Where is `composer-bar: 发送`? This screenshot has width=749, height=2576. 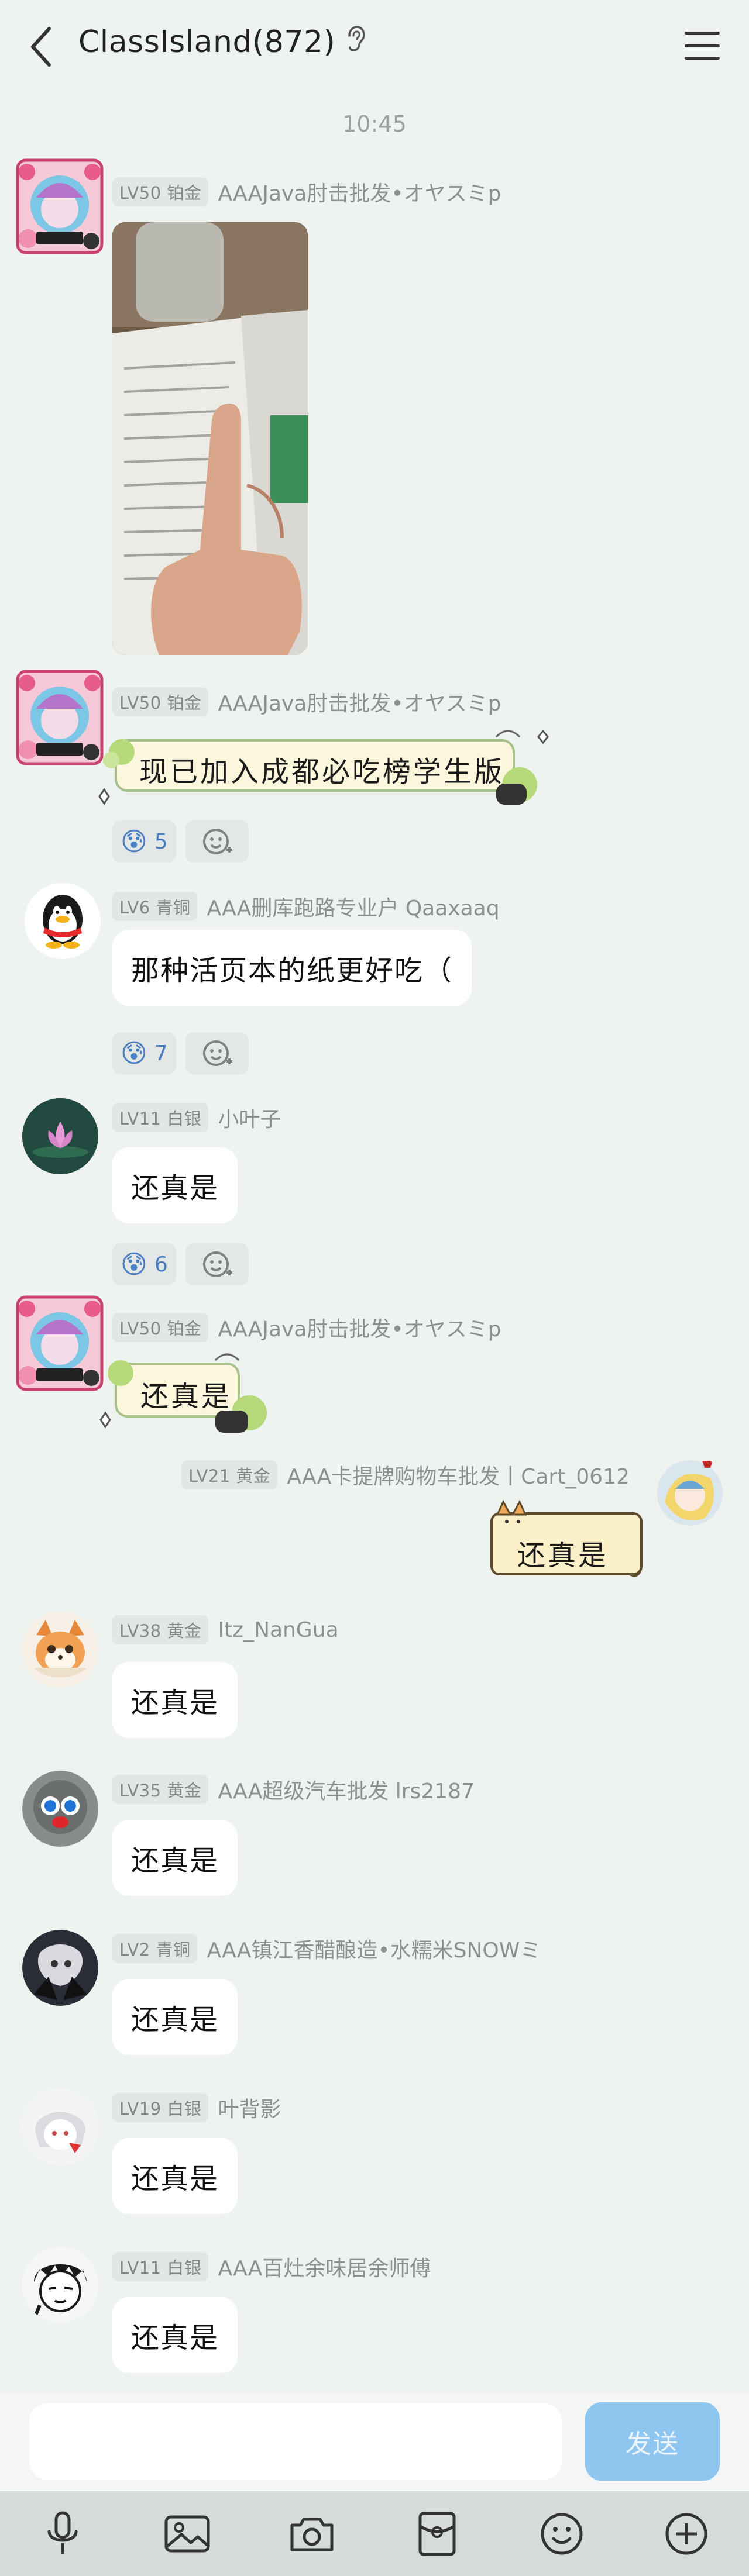
composer-bar: 发送 is located at coordinates (374, 2442).